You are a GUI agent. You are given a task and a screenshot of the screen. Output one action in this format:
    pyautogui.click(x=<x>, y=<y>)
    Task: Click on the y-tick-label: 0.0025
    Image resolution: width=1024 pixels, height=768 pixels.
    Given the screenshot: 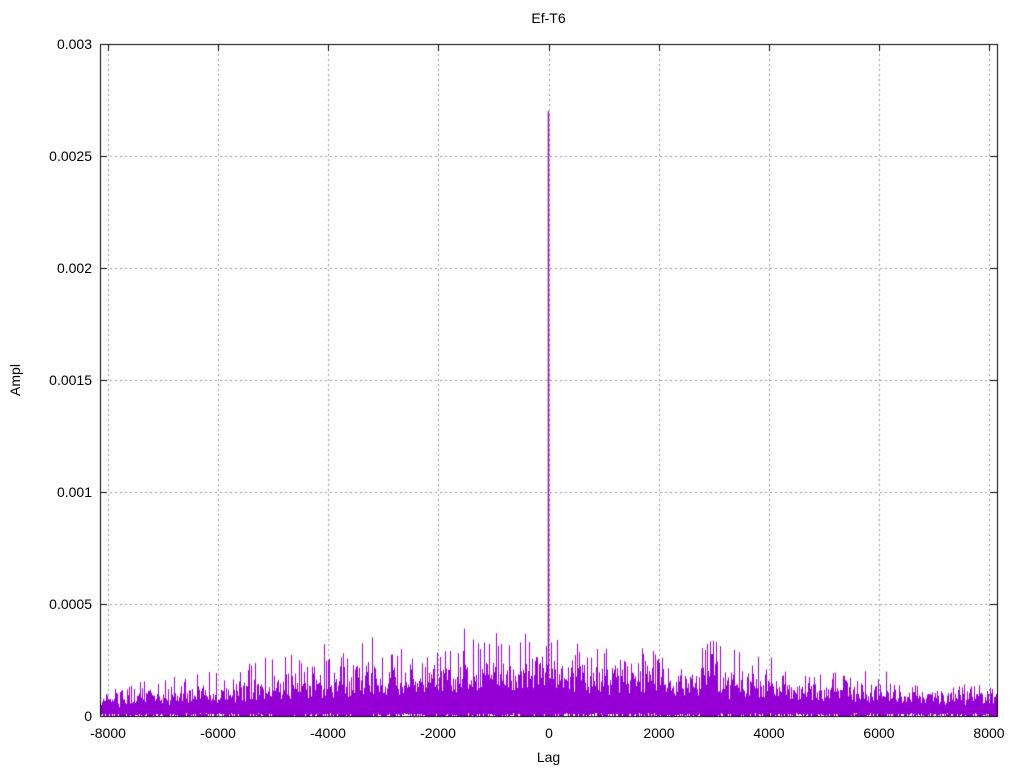 What is the action you would take?
    pyautogui.click(x=70, y=156)
    